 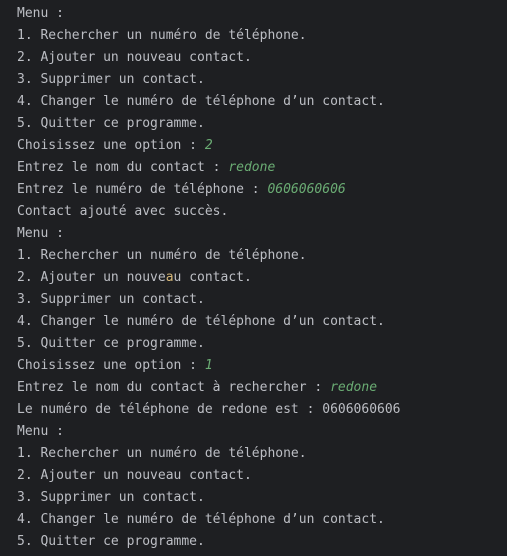 What do you see at coordinates (142, 189) in the screenshot?
I see `phone-prompt: Entrez le numéro de téléphone :` at bounding box center [142, 189].